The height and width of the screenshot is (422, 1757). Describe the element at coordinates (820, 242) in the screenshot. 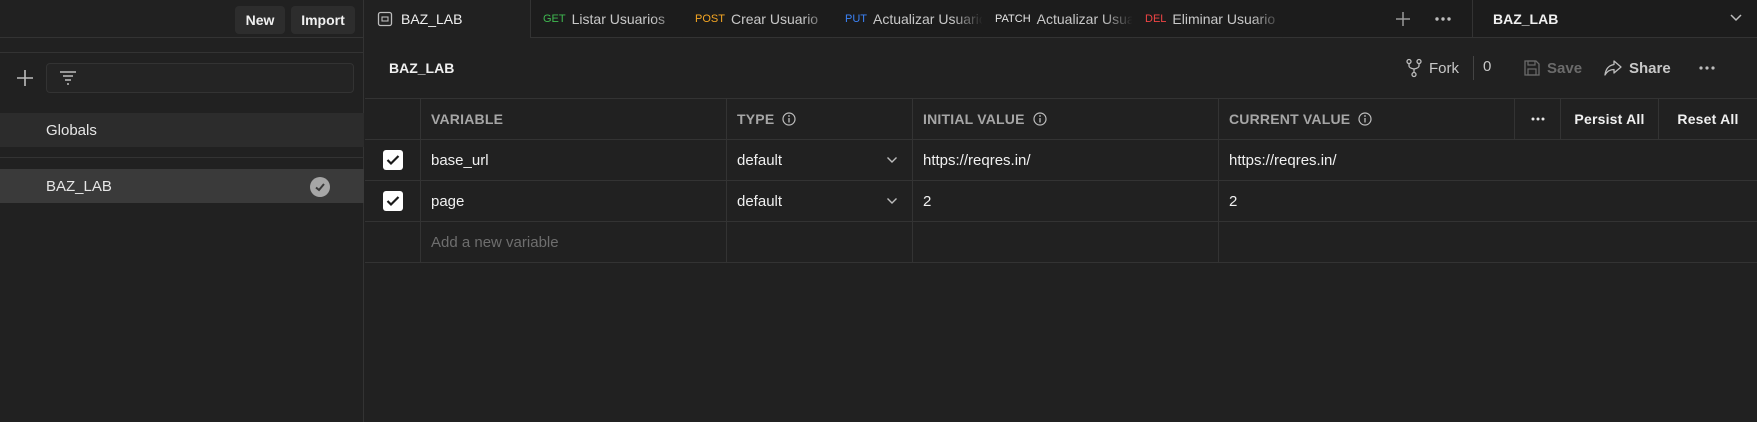

I see `type-cell` at that location.